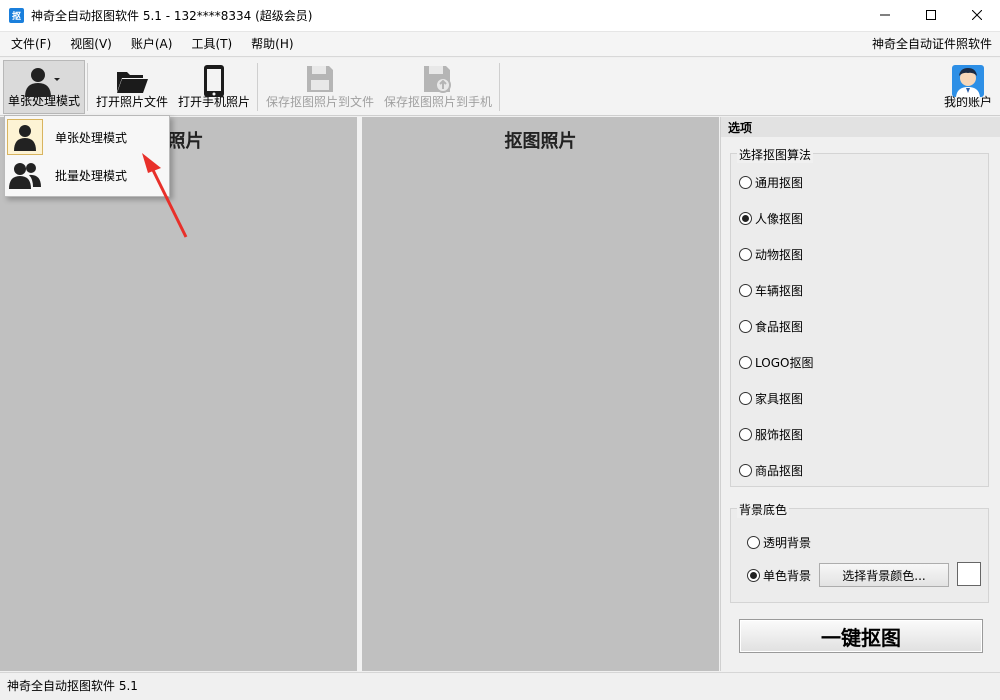 The image size is (1000, 700). What do you see at coordinates (91, 137) in the screenshot?
I see `dropdown-item-label: 单张处理模式` at bounding box center [91, 137].